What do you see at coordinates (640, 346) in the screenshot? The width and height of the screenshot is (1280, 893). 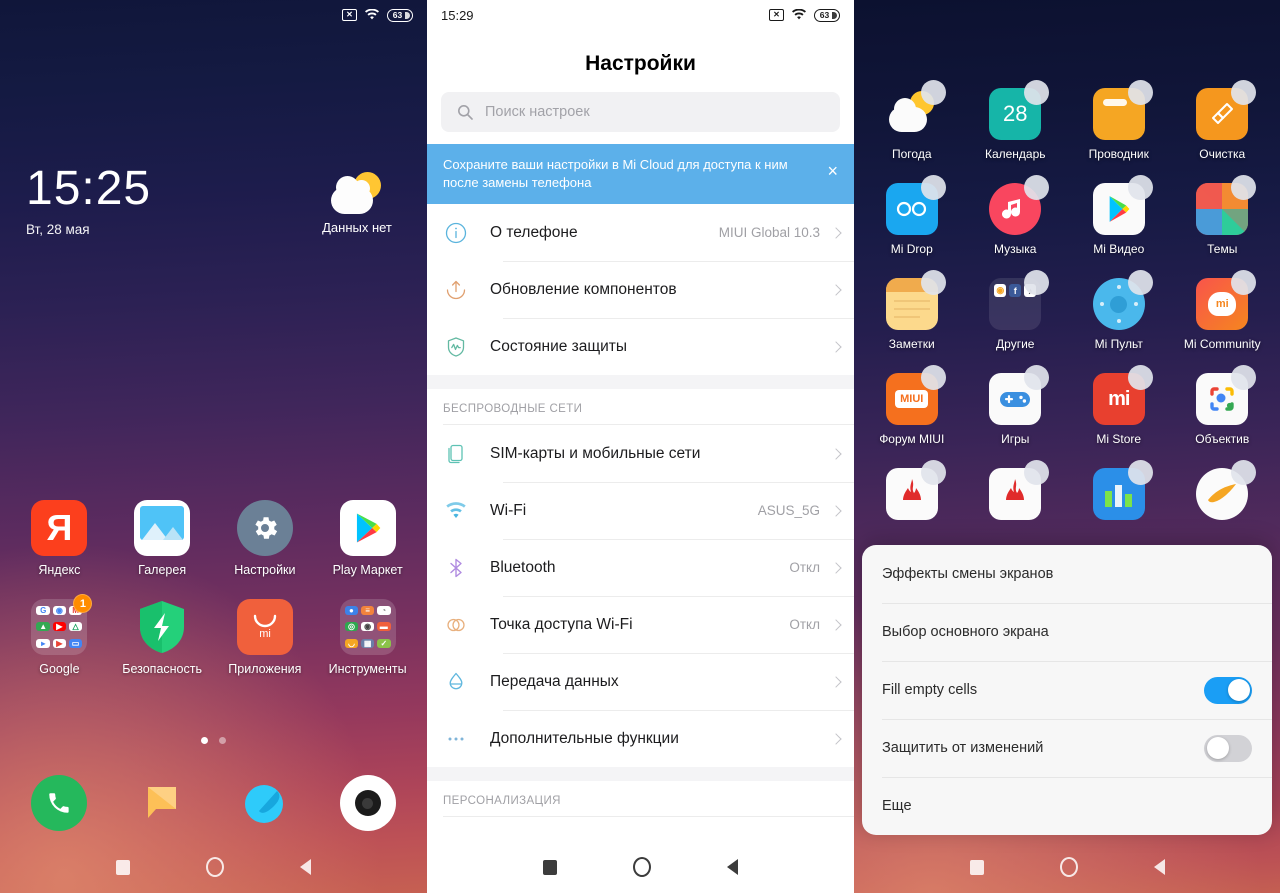 I see `settings-row-security-status: Состояние защиты` at bounding box center [640, 346].